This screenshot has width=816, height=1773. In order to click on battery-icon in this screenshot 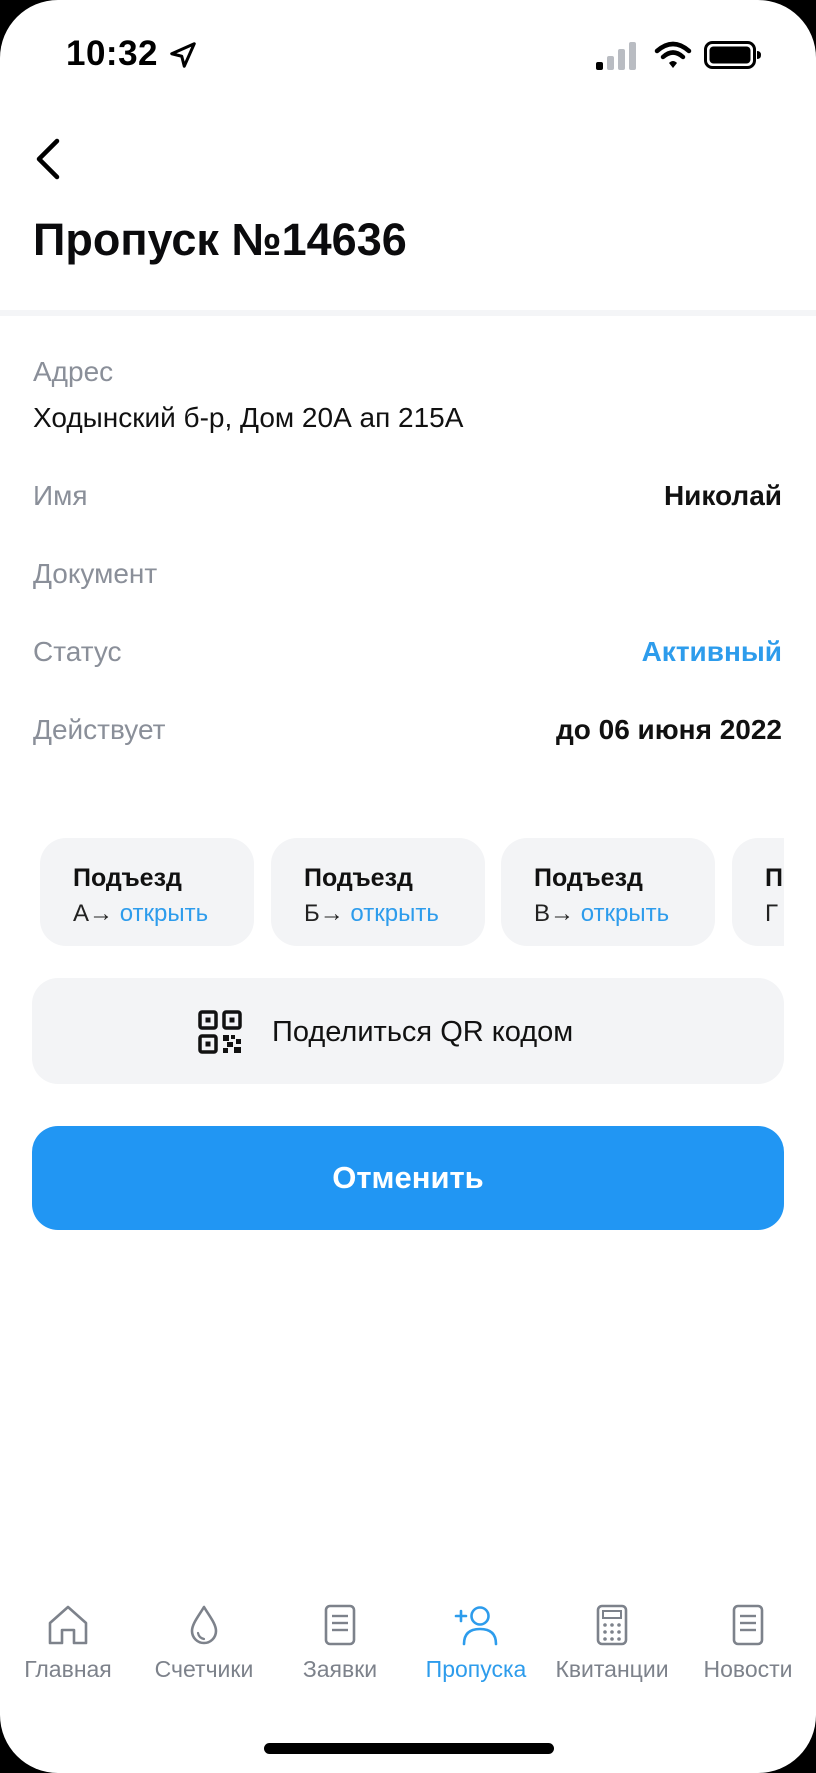, I will do `click(732, 55)`.